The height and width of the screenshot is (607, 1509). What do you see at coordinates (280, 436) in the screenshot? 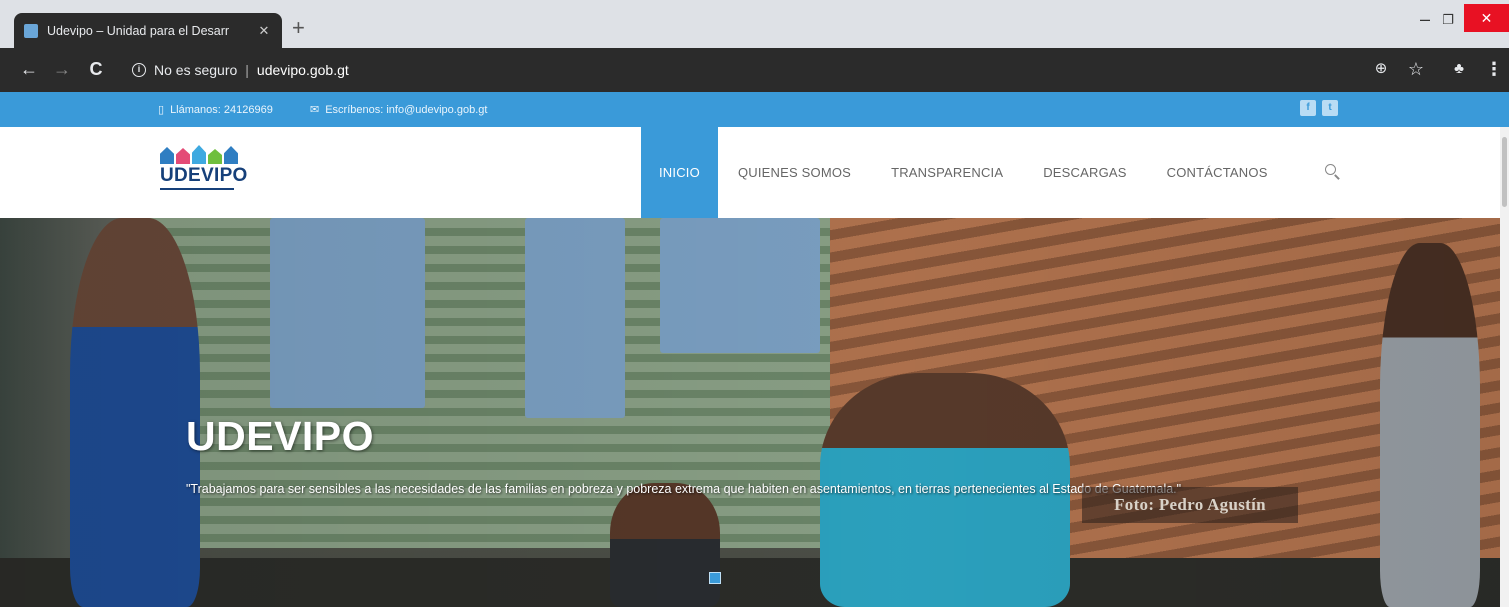
I see `hero-title: UDEVIPO` at bounding box center [280, 436].